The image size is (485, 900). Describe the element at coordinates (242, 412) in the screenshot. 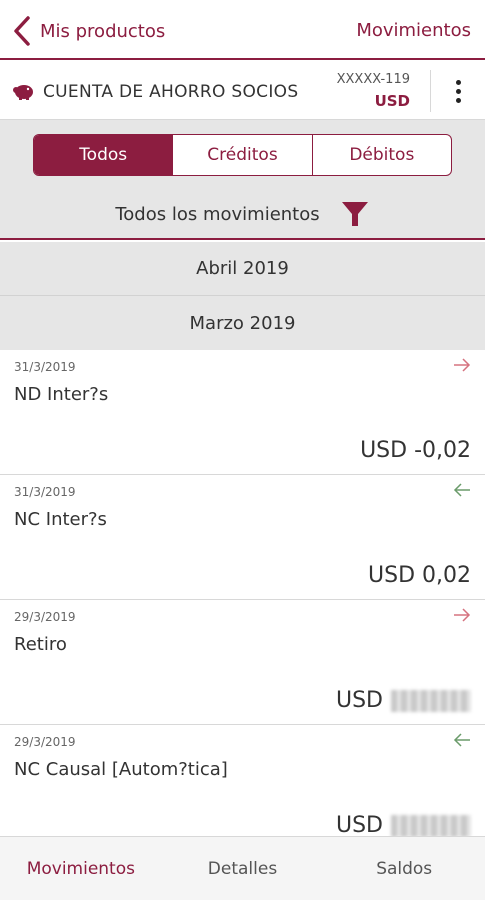

I see `transaction-row: 31/3/2019 ND Inter?s USD -0,02` at that location.